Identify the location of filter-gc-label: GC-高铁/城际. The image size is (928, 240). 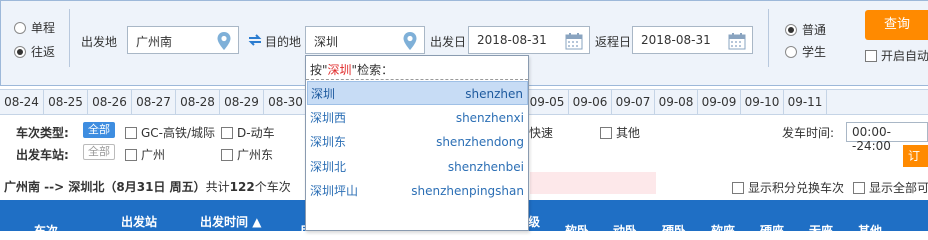
(178, 133).